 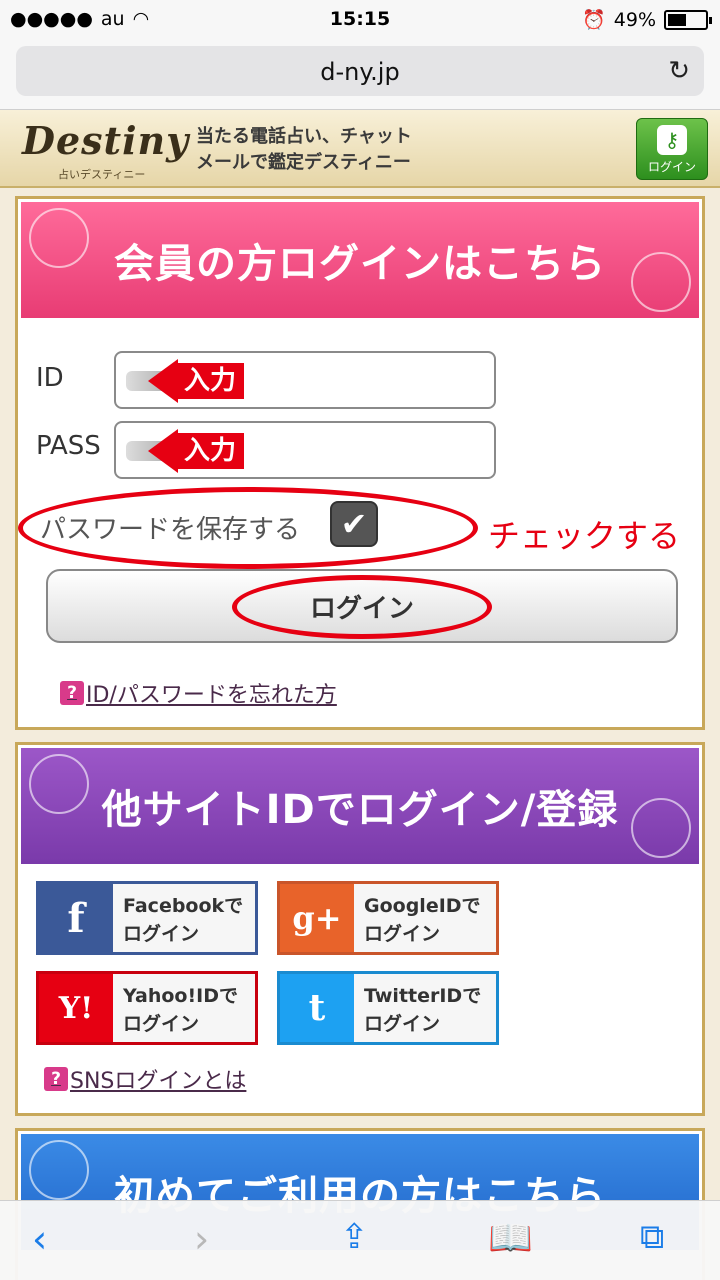 I want to click on facebook-line-2: ログイン, so click(x=161, y=934).